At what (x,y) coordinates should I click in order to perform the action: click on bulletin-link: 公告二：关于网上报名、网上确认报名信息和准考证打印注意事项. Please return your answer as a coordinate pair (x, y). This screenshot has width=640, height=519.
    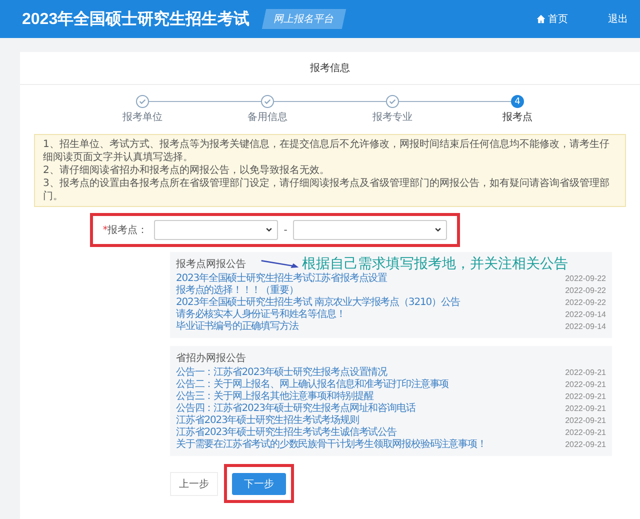
    Looking at the image, I should click on (312, 384).